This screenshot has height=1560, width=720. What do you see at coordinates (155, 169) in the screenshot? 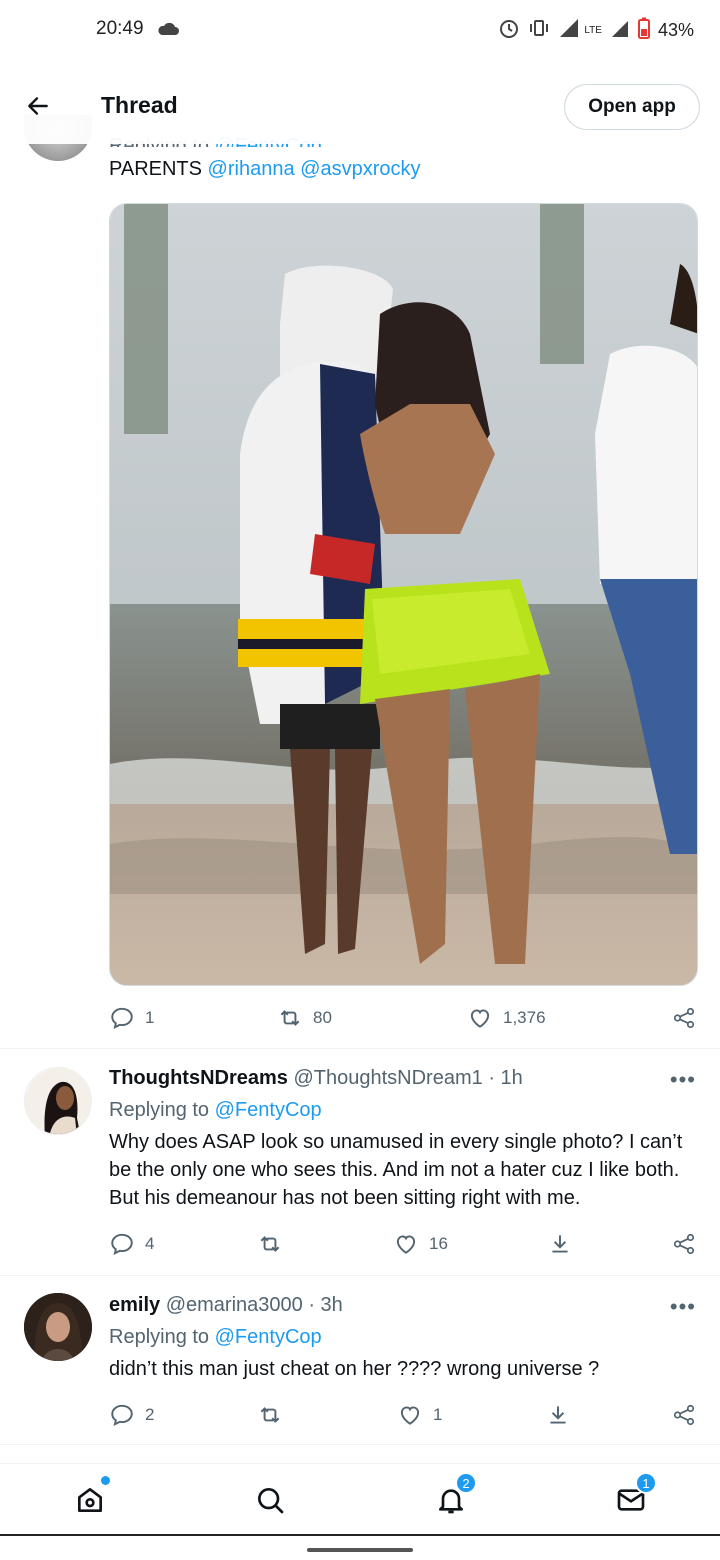
I see `tweet-text-prefix: PARENTS` at bounding box center [155, 169].